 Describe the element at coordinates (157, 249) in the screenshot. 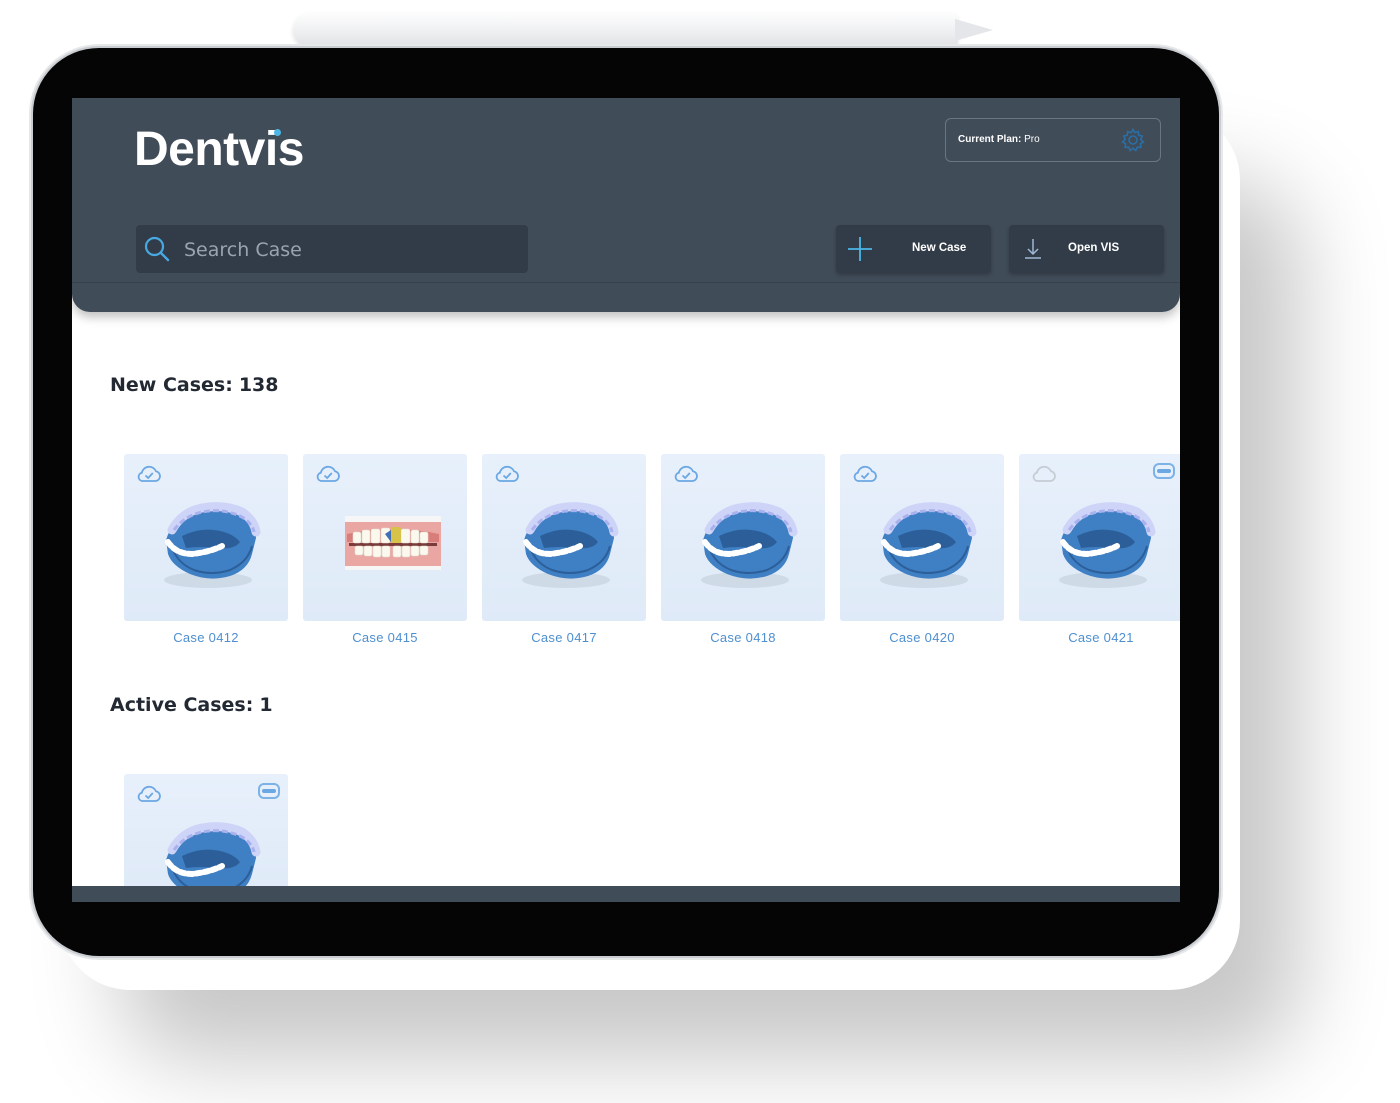

I see `search-icon` at that location.